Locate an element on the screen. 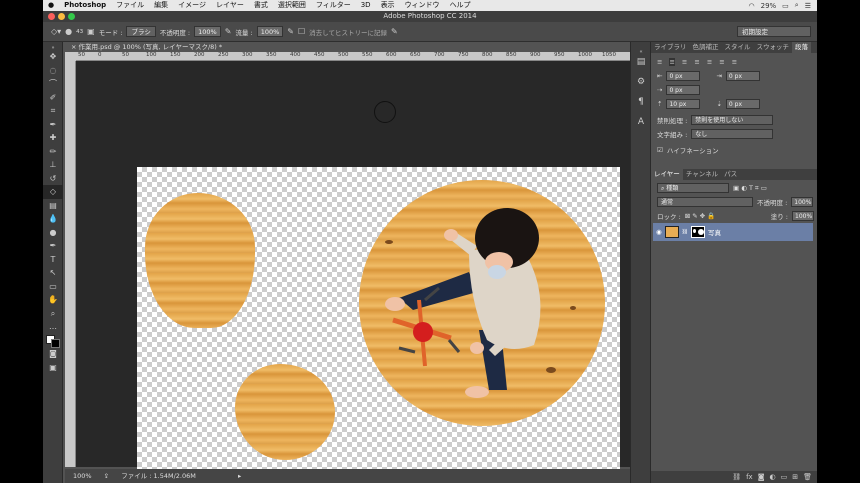 This screenshot has height=483, width=860. menu-select: 選択範囲 is located at coordinates (292, 5).